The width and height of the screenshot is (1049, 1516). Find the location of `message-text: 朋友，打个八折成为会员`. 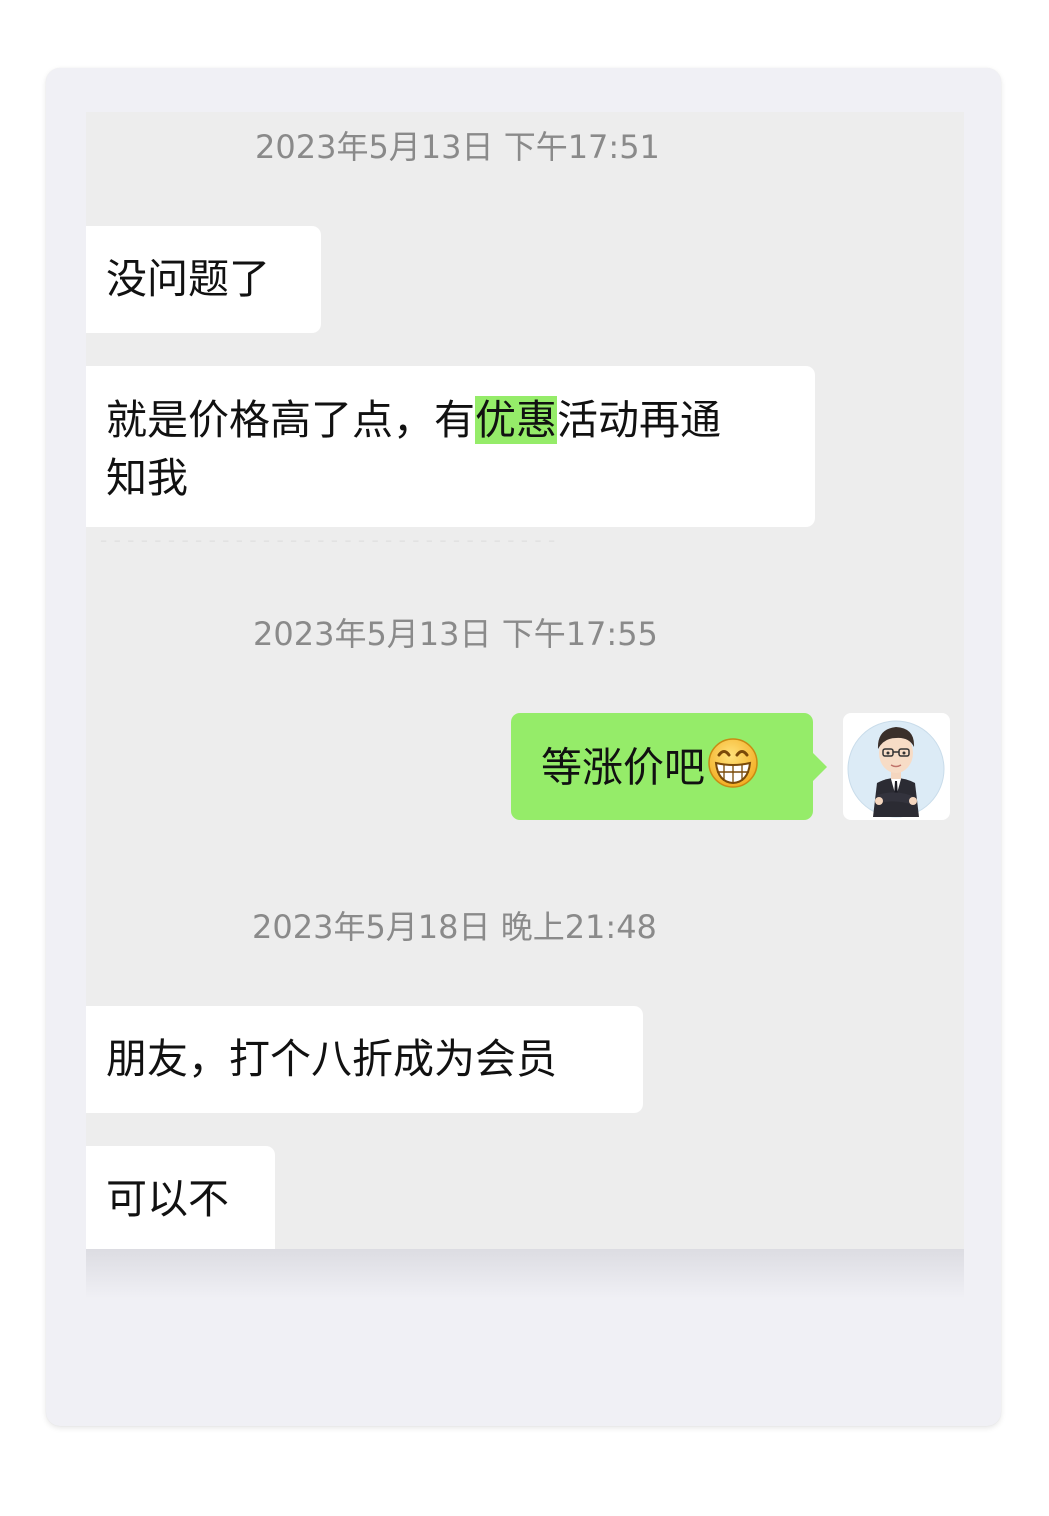

message-text: 朋友，打个八折成为会员 is located at coordinates (331, 1059).